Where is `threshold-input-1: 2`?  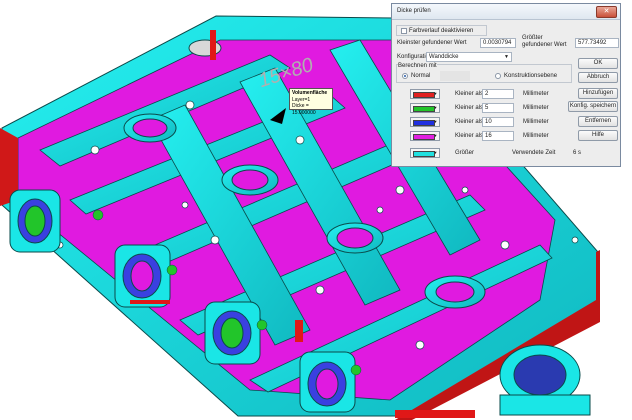 threshold-input-1: 2 is located at coordinates (498, 94).